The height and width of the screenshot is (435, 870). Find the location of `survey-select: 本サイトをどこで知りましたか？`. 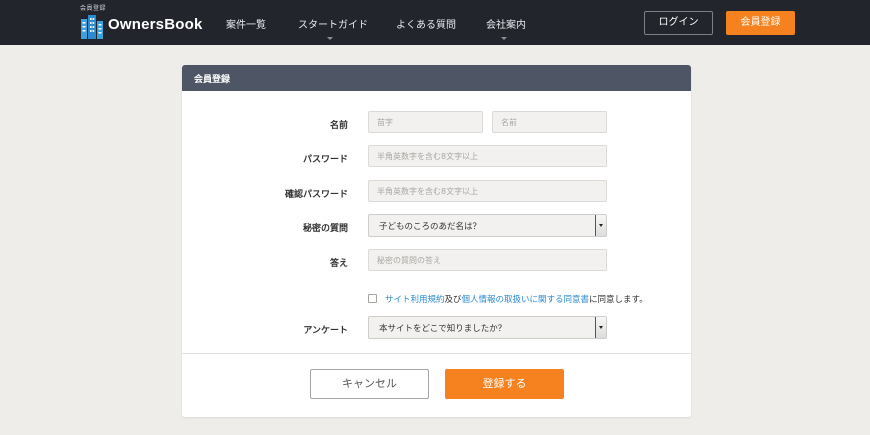

survey-select: 本サイトをどこで知りましたか？ is located at coordinates (487, 327).